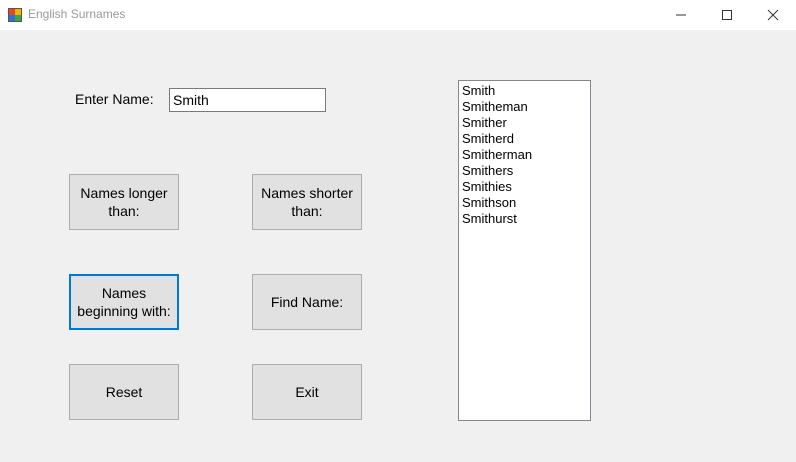  Describe the element at coordinates (524, 123) in the screenshot. I see `list-item: Smither` at that location.